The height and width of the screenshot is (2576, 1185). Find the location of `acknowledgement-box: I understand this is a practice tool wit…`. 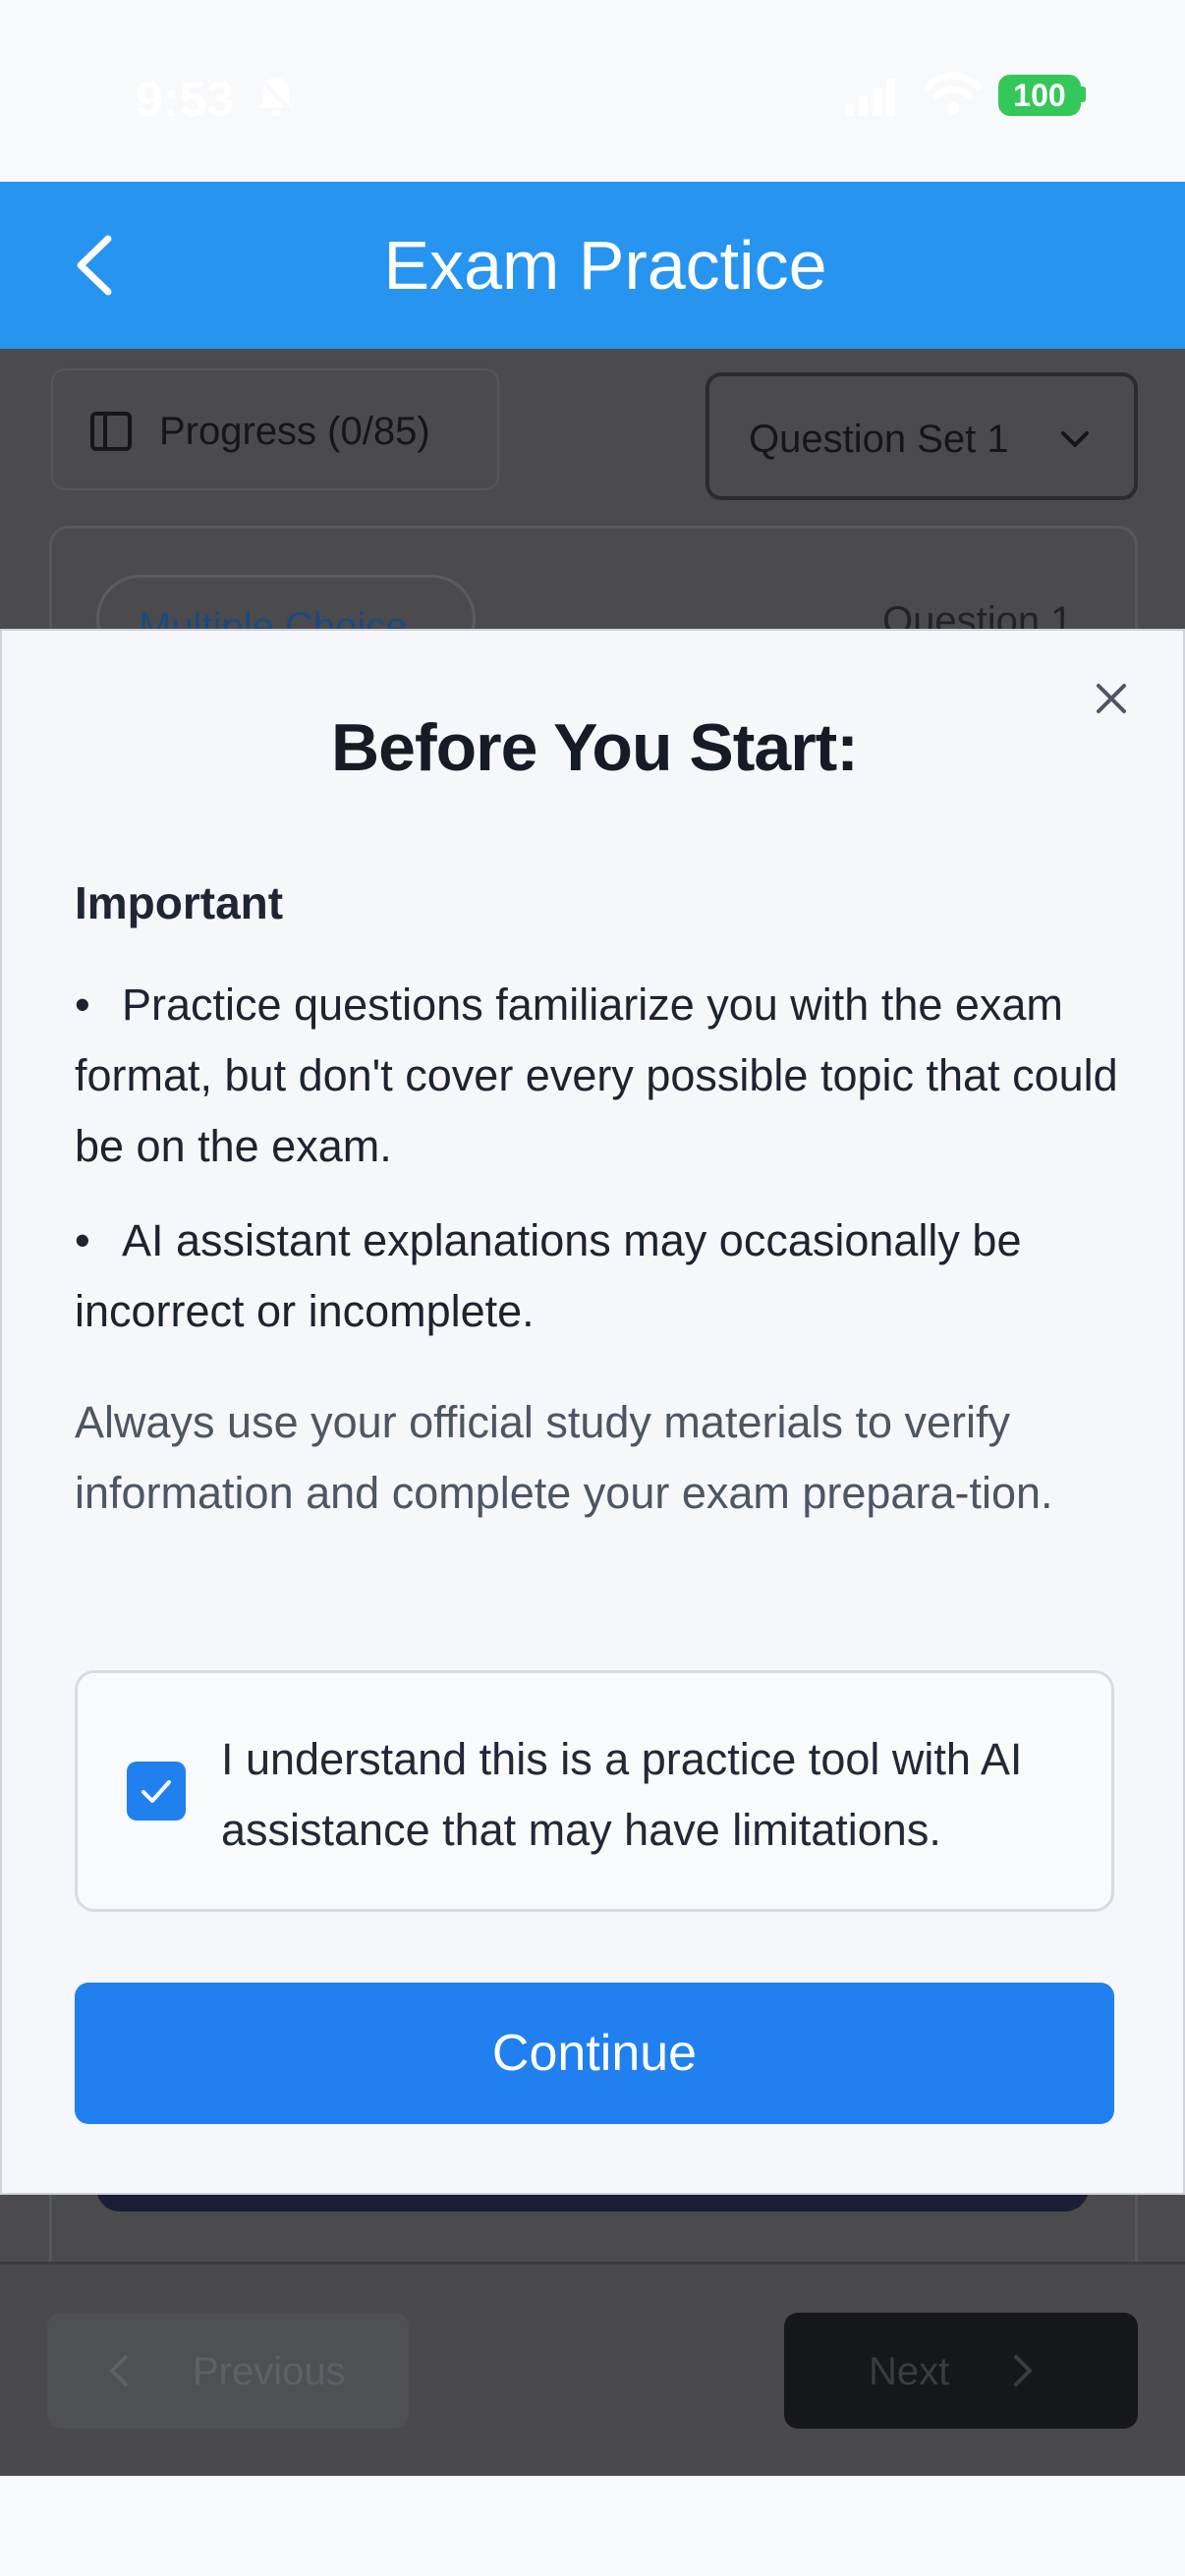

acknowledgement-box: I understand this is a practice tool wit… is located at coordinates (594, 1791).